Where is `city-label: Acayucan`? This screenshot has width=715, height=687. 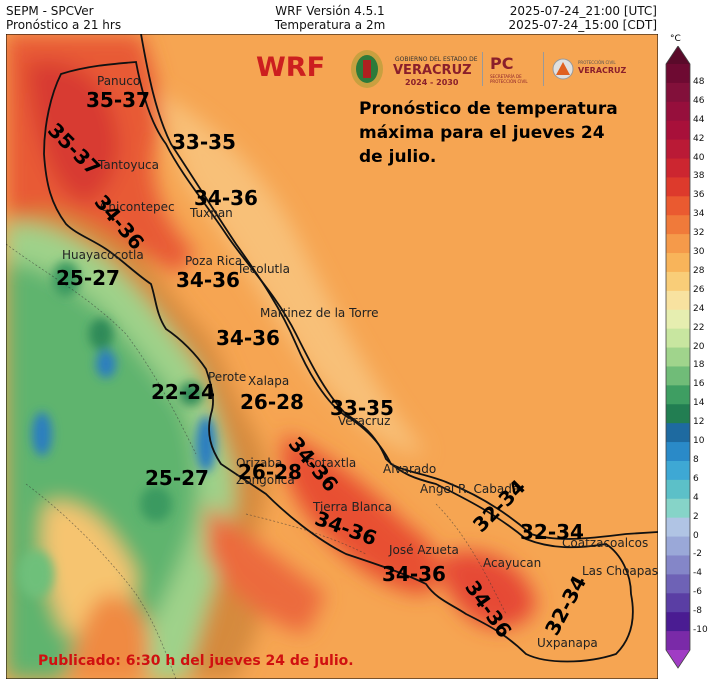 city-label: Acayucan is located at coordinates (512, 563).